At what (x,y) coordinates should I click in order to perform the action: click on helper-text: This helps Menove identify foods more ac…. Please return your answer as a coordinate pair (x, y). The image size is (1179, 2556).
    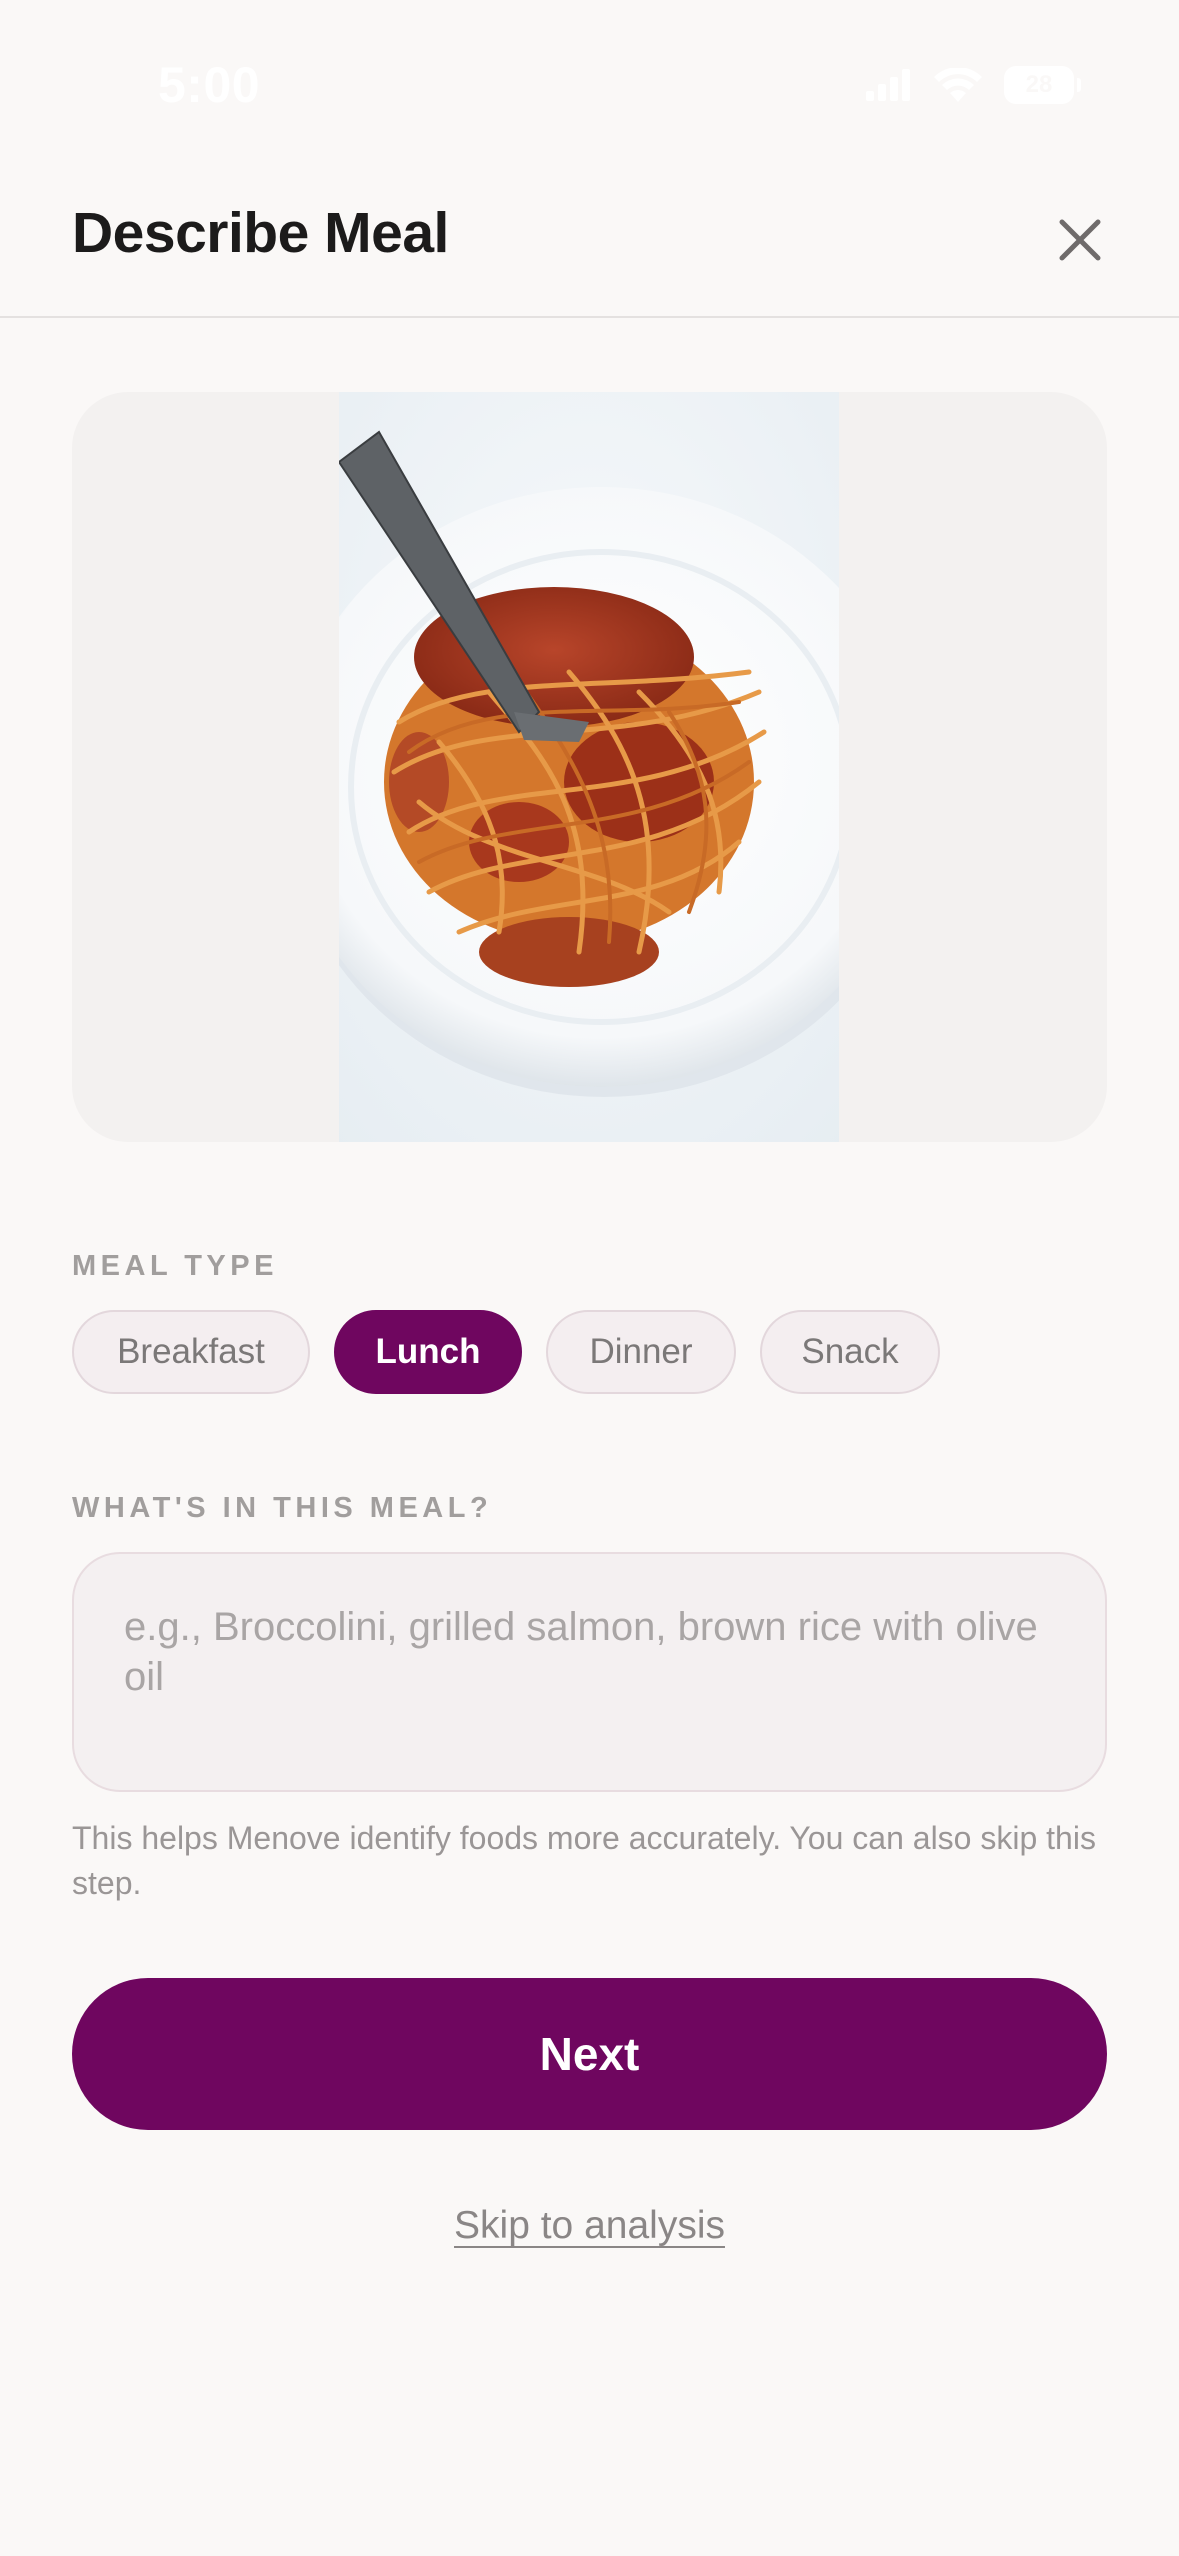
    Looking at the image, I should click on (584, 1860).